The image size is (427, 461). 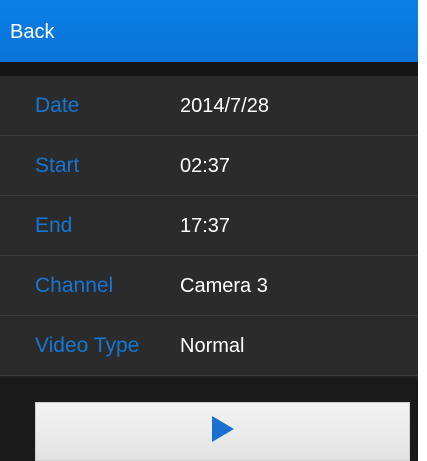 I want to click on end-value: 17:37, so click(x=205, y=226).